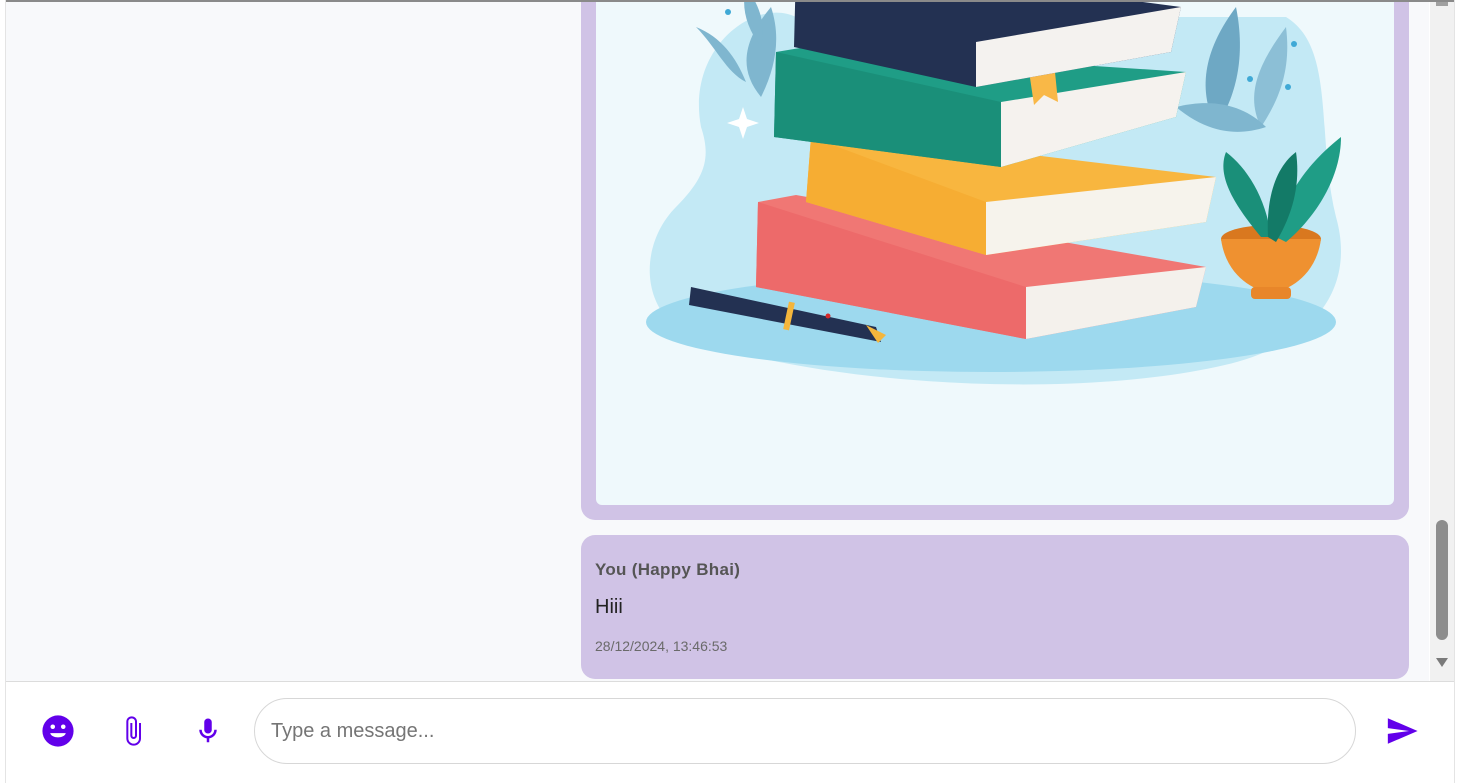  I want to click on microphone-icon, so click(208, 730).